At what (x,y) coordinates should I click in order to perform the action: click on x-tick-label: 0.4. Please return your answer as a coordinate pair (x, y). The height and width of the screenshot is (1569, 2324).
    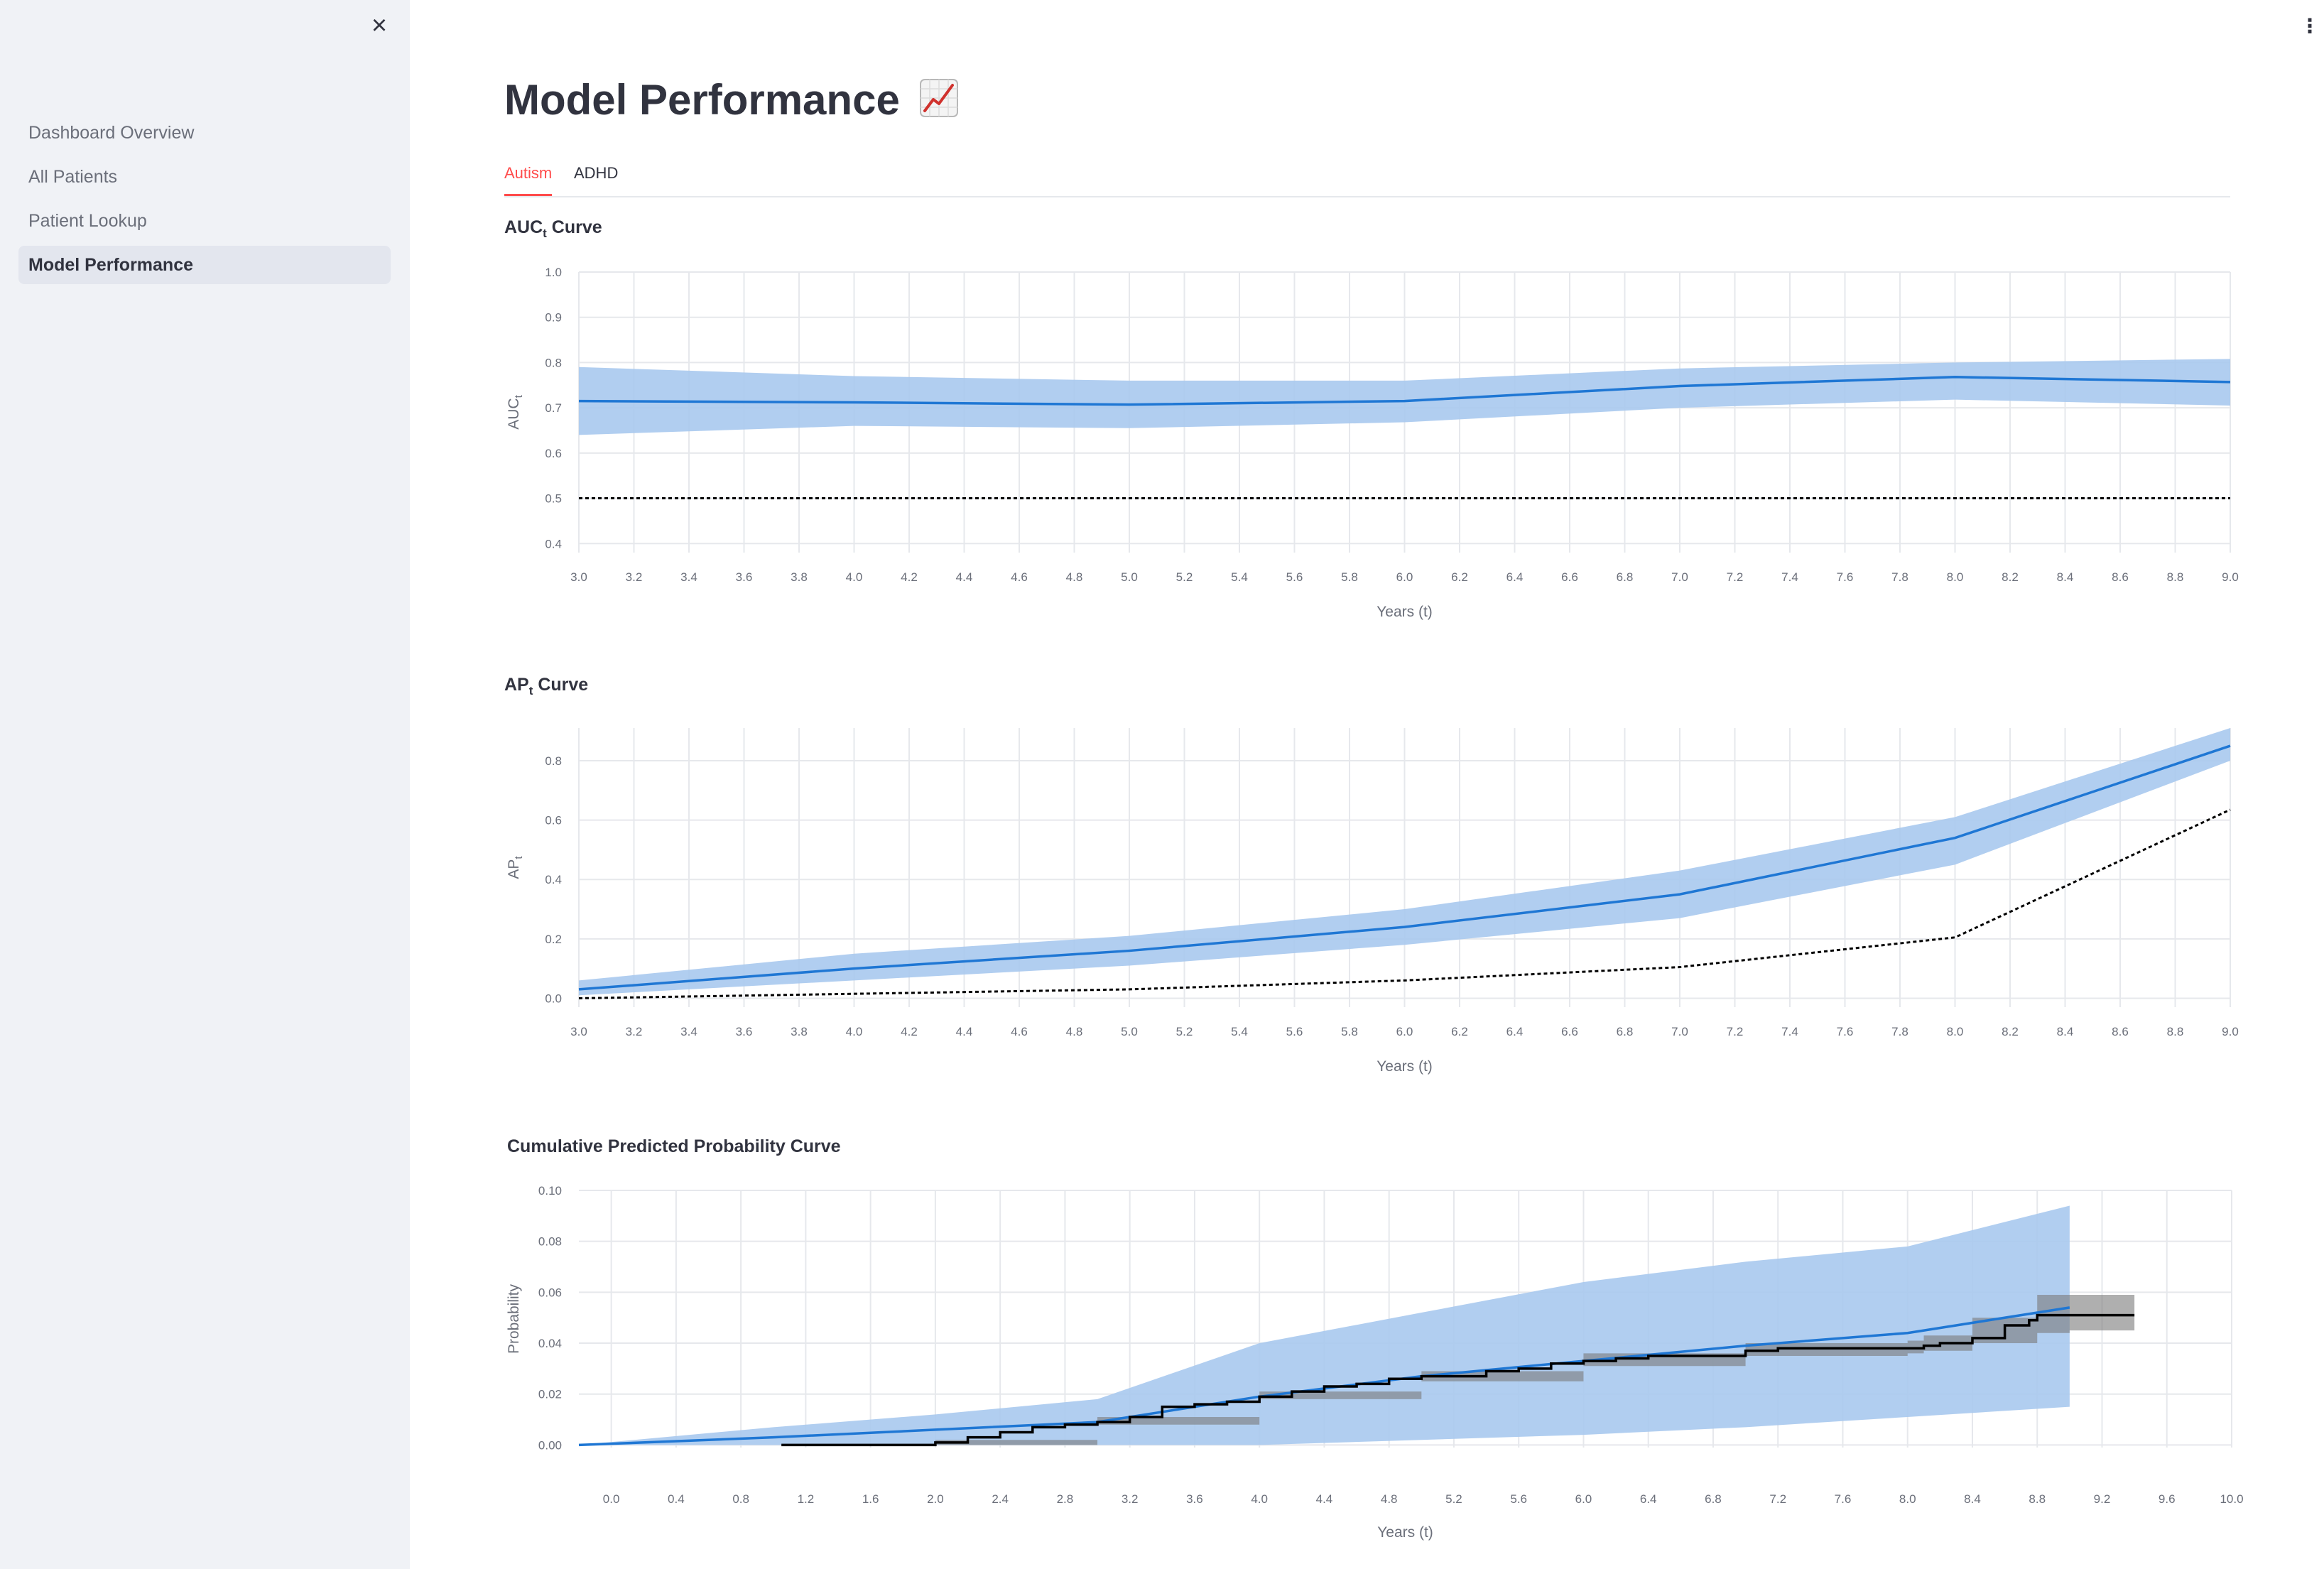
    Looking at the image, I should click on (676, 1499).